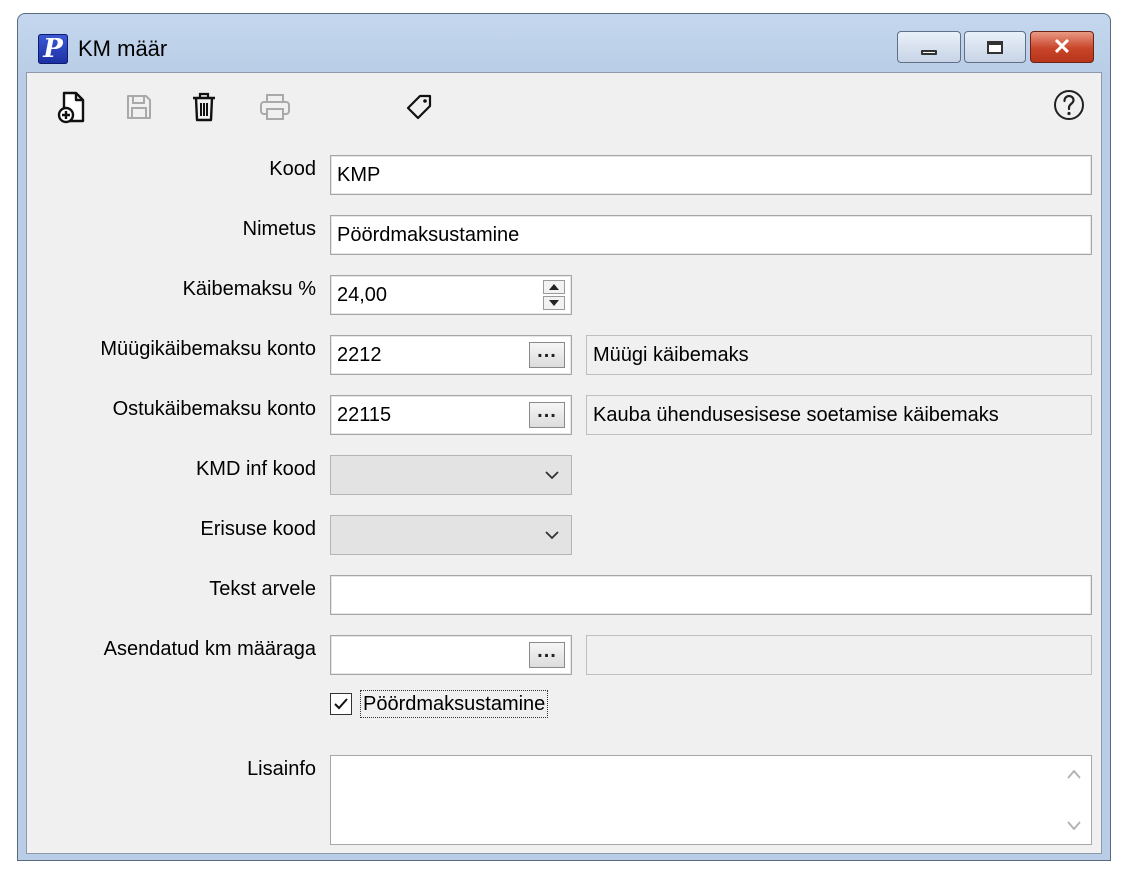  What do you see at coordinates (53, 49) in the screenshot?
I see `app-logo-icon: P` at bounding box center [53, 49].